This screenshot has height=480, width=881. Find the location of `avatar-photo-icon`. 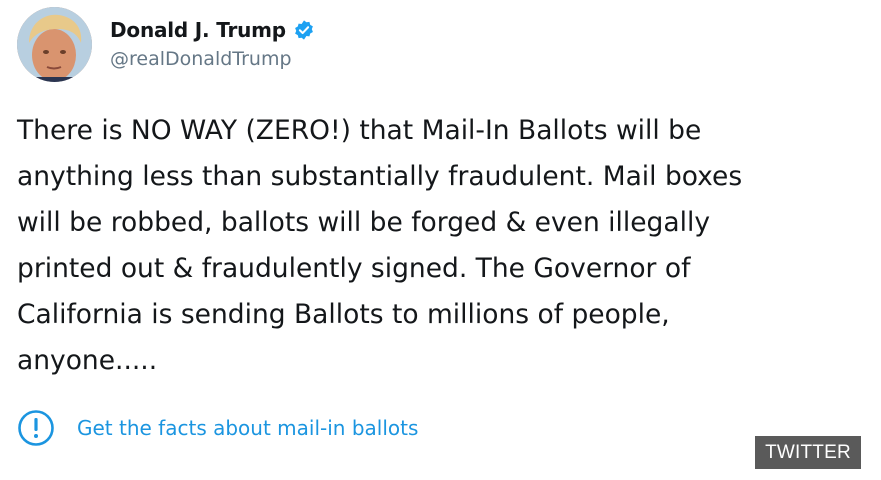

avatar-photo-icon is located at coordinates (54, 44).